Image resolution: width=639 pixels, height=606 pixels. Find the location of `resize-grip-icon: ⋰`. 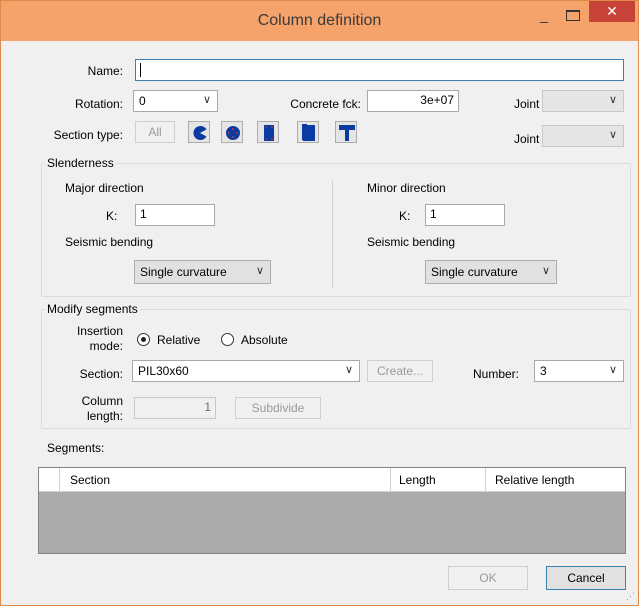

resize-grip-icon: ⋰ is located at coordinates (630, 596).